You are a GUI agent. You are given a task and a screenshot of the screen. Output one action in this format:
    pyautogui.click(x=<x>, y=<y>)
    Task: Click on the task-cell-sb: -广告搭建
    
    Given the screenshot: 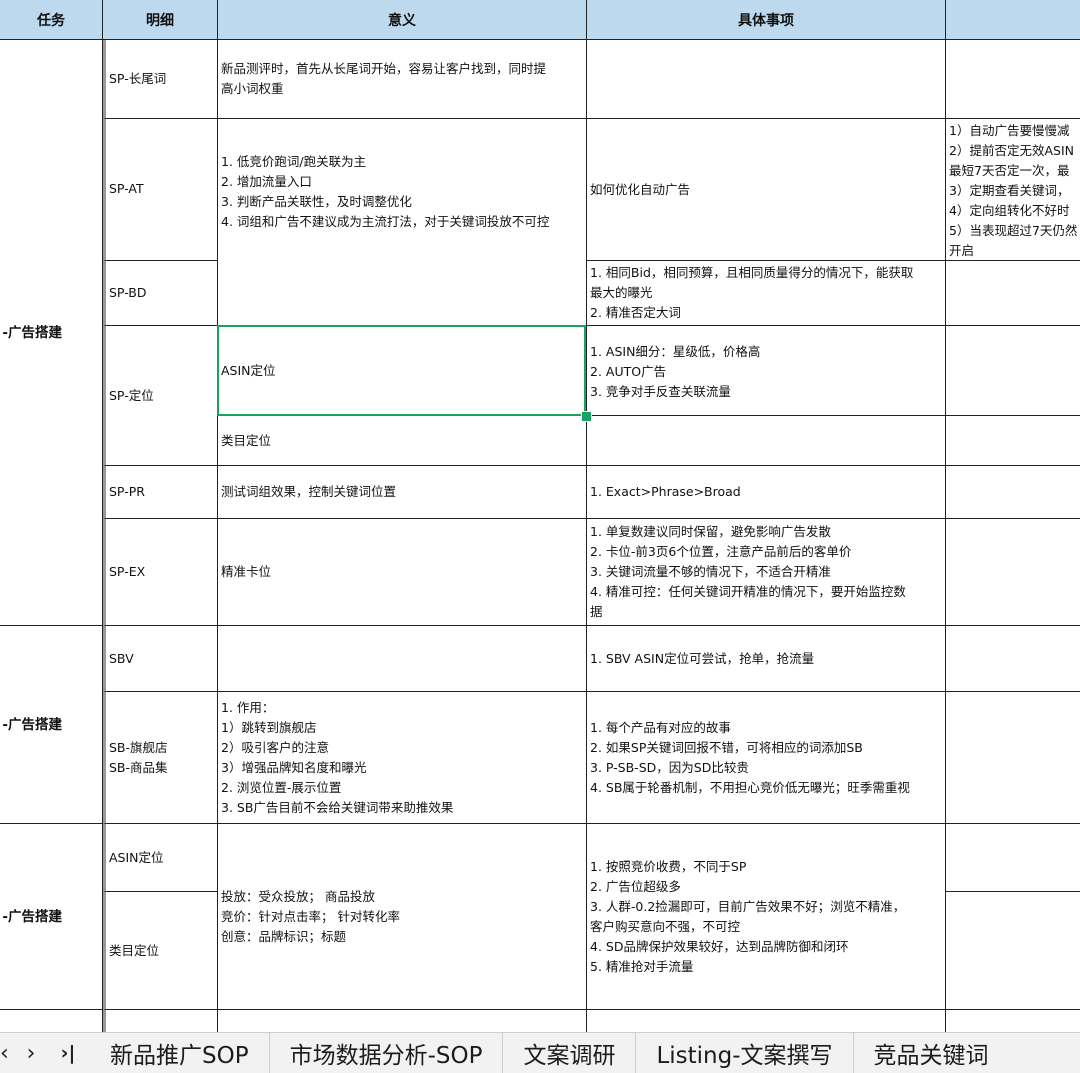 What is the action you would take?
    pyautogui.click(x=51, y=725)
    